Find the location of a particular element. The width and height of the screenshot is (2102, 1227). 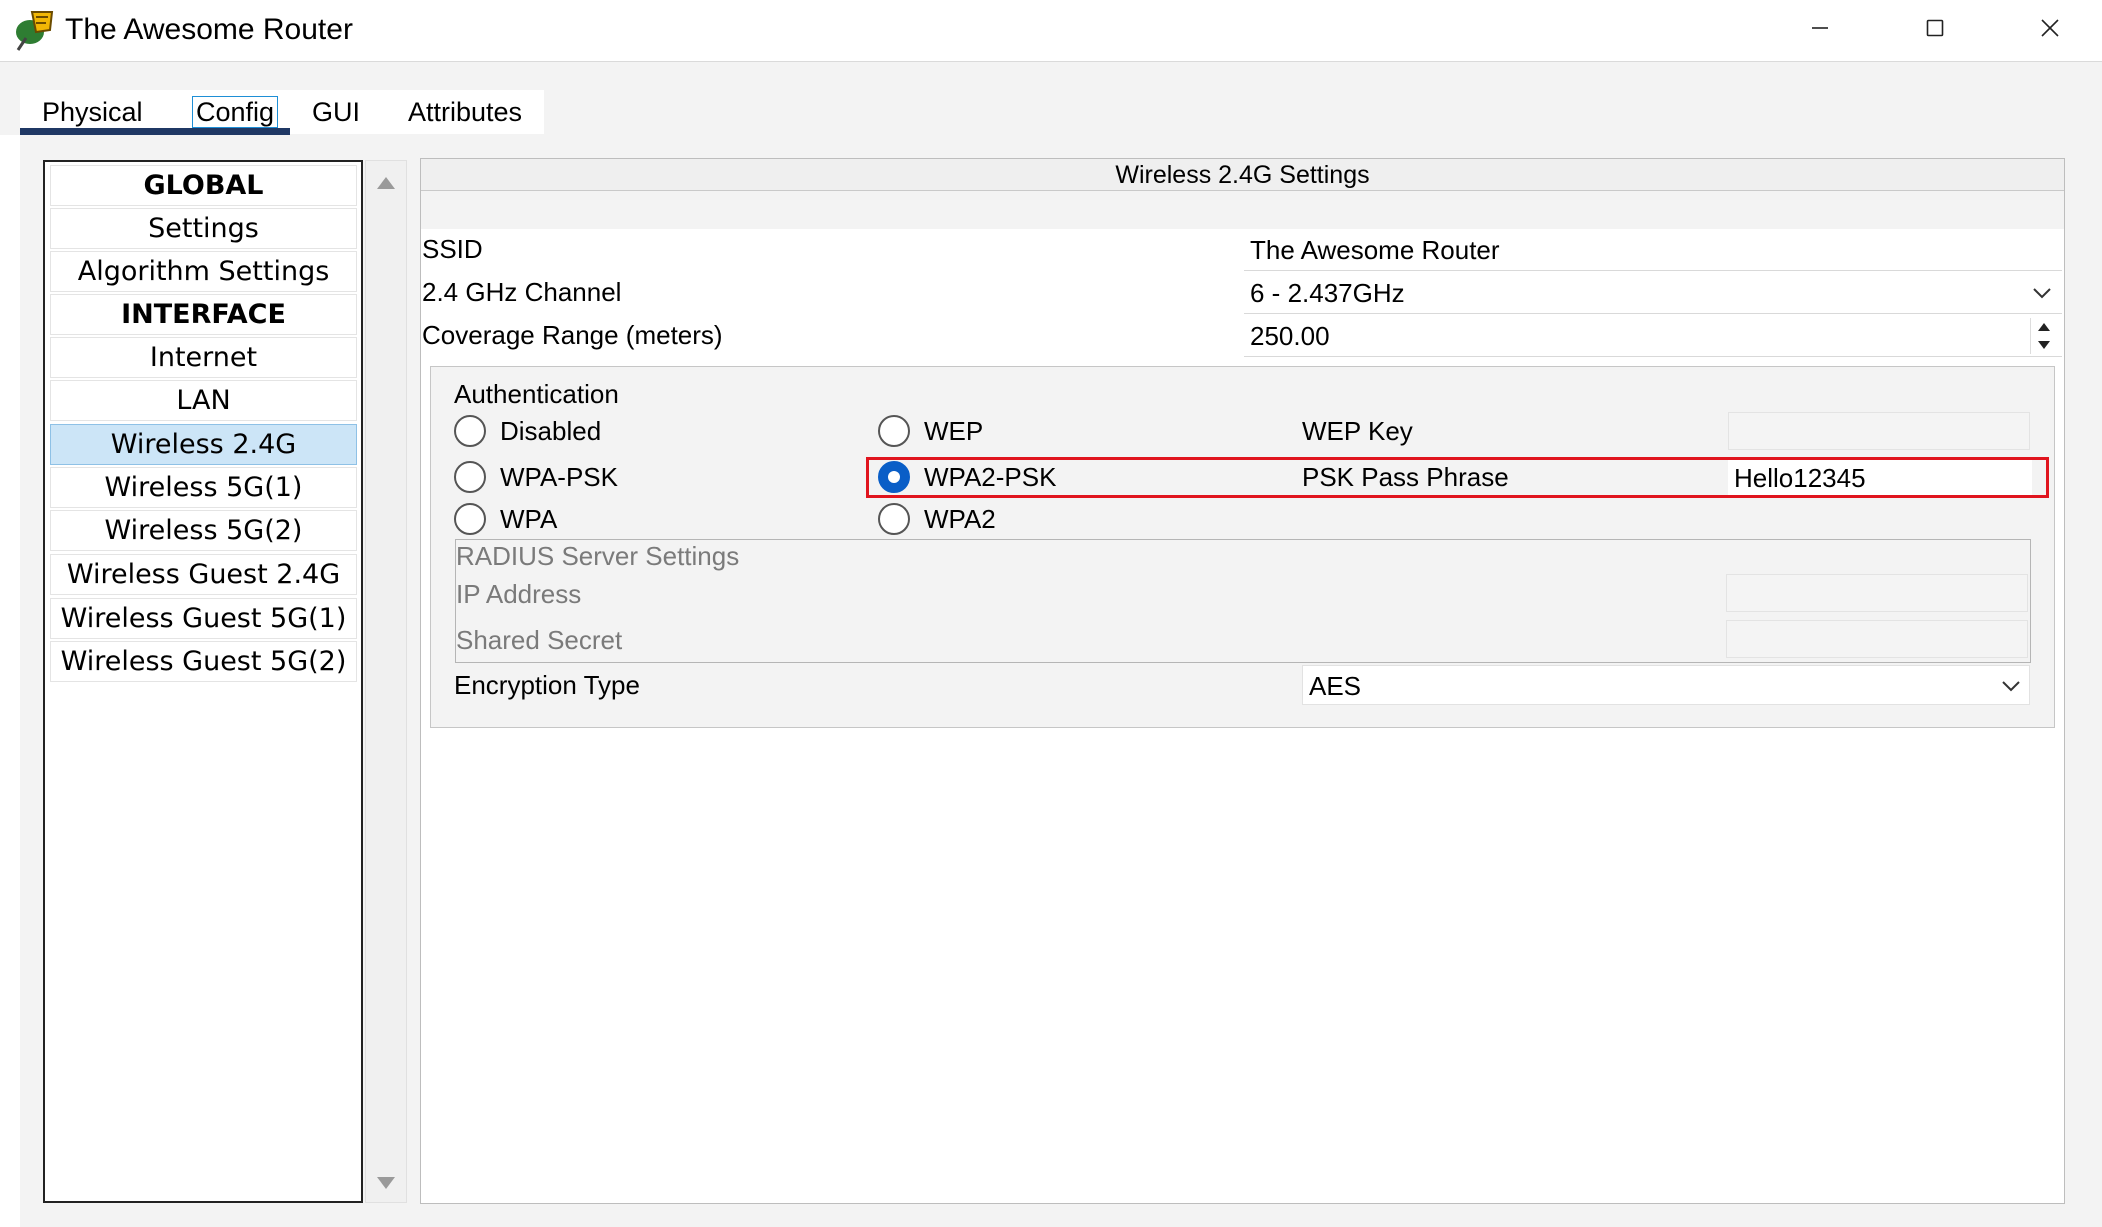

panel-title: Wireless 2.4G Settings is located at coordinates (1242, 175).